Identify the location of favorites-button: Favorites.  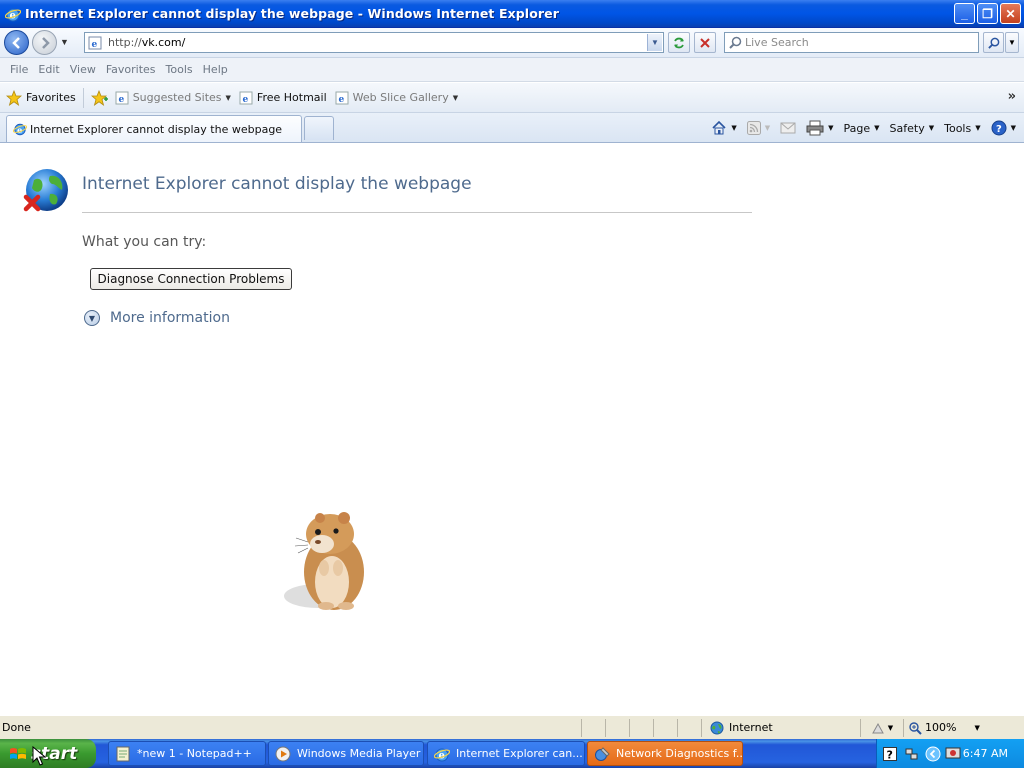
(41, 97).